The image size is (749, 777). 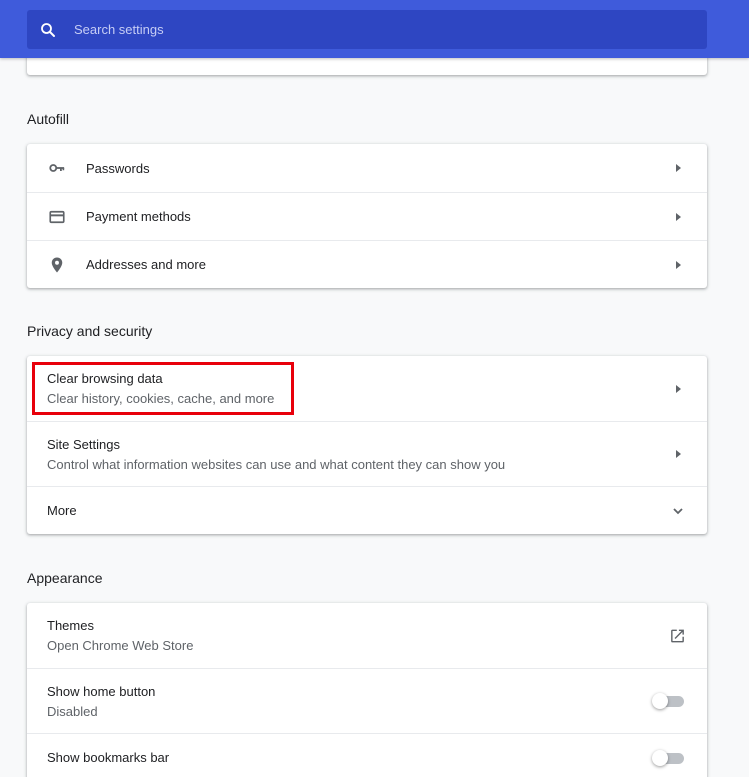 What do you see at coordinates (367, 264) in the screenshot?
I see `autofill-item-addresses: Addresses and more` at bounding box center [367, 264].